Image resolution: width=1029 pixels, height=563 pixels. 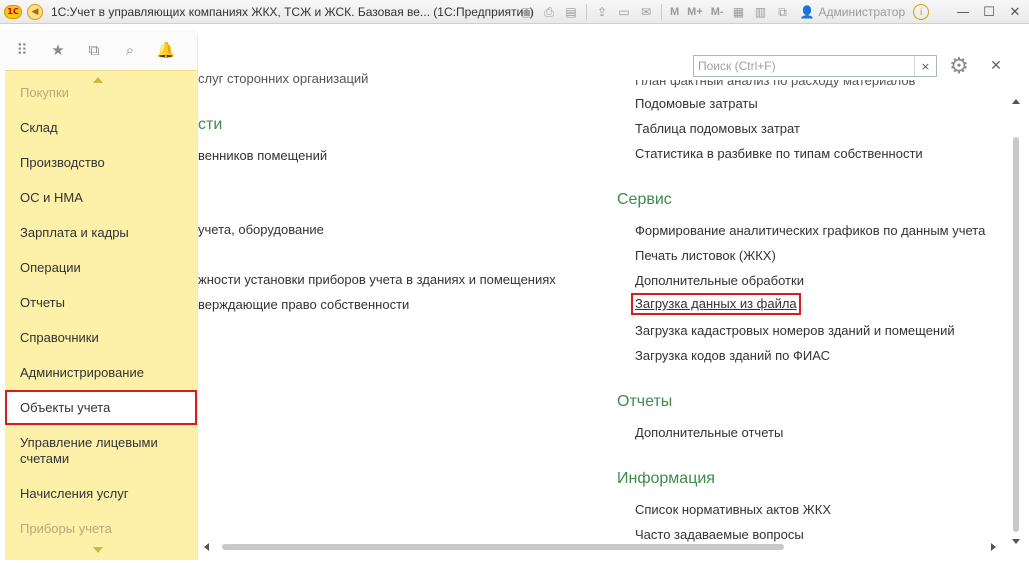 I want to click on memory-minus-button: M-, so click(x=717, y=12).